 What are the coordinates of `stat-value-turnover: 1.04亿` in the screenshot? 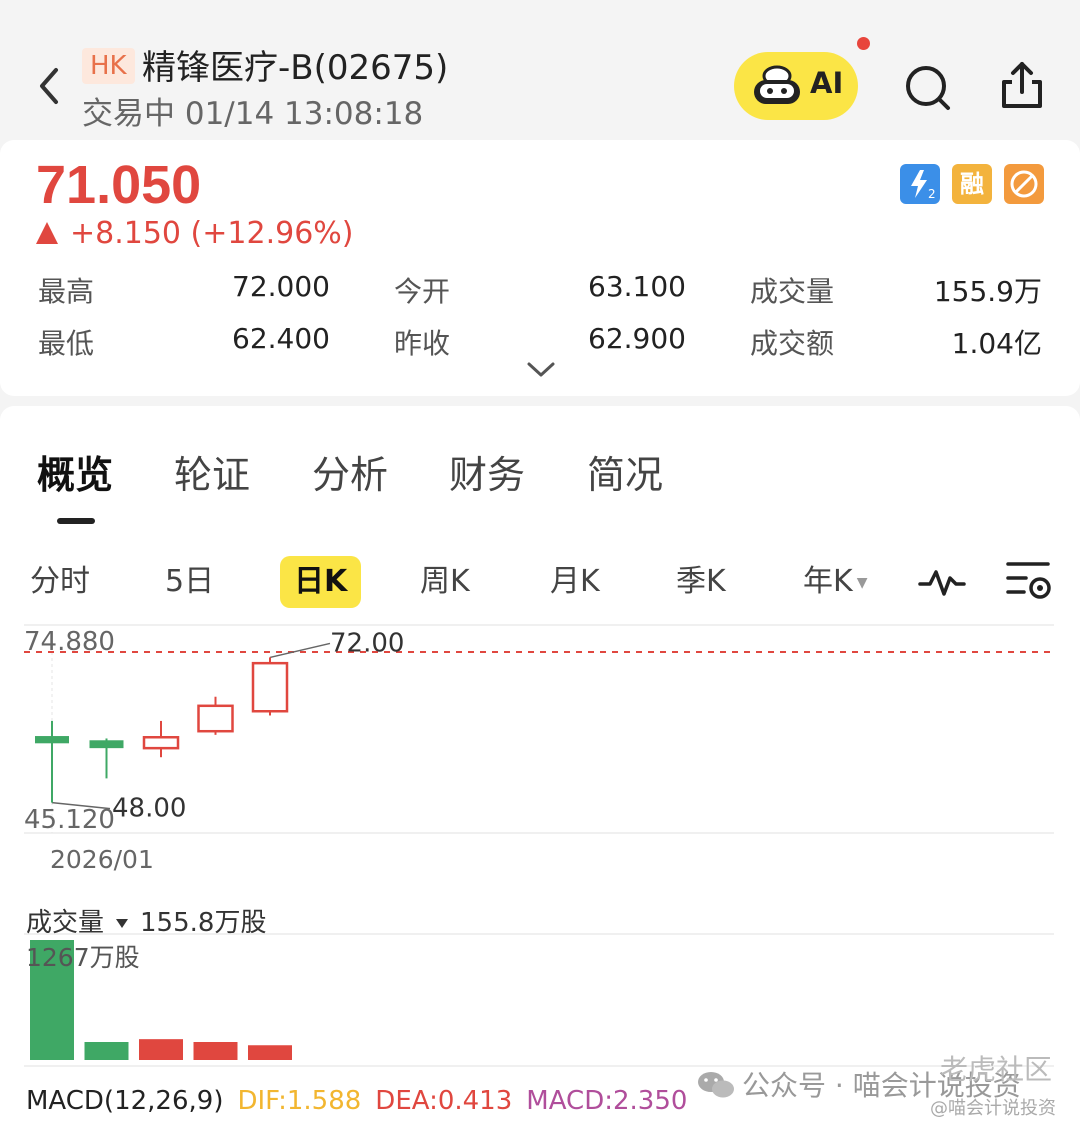 It's located at (996, 343).